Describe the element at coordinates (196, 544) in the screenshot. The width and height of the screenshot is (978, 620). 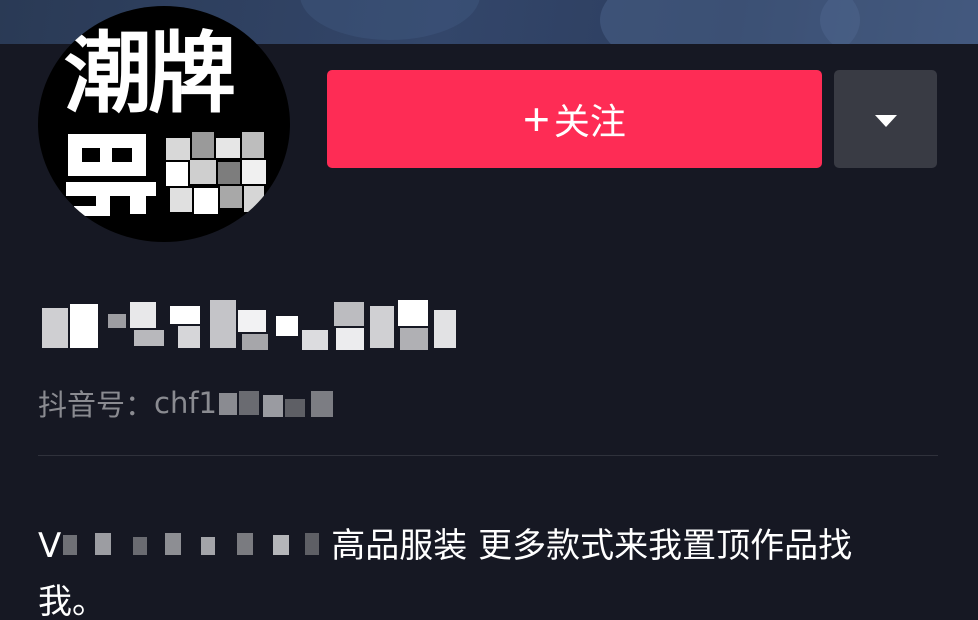
I see `bio-pixelated-contact` at that location.